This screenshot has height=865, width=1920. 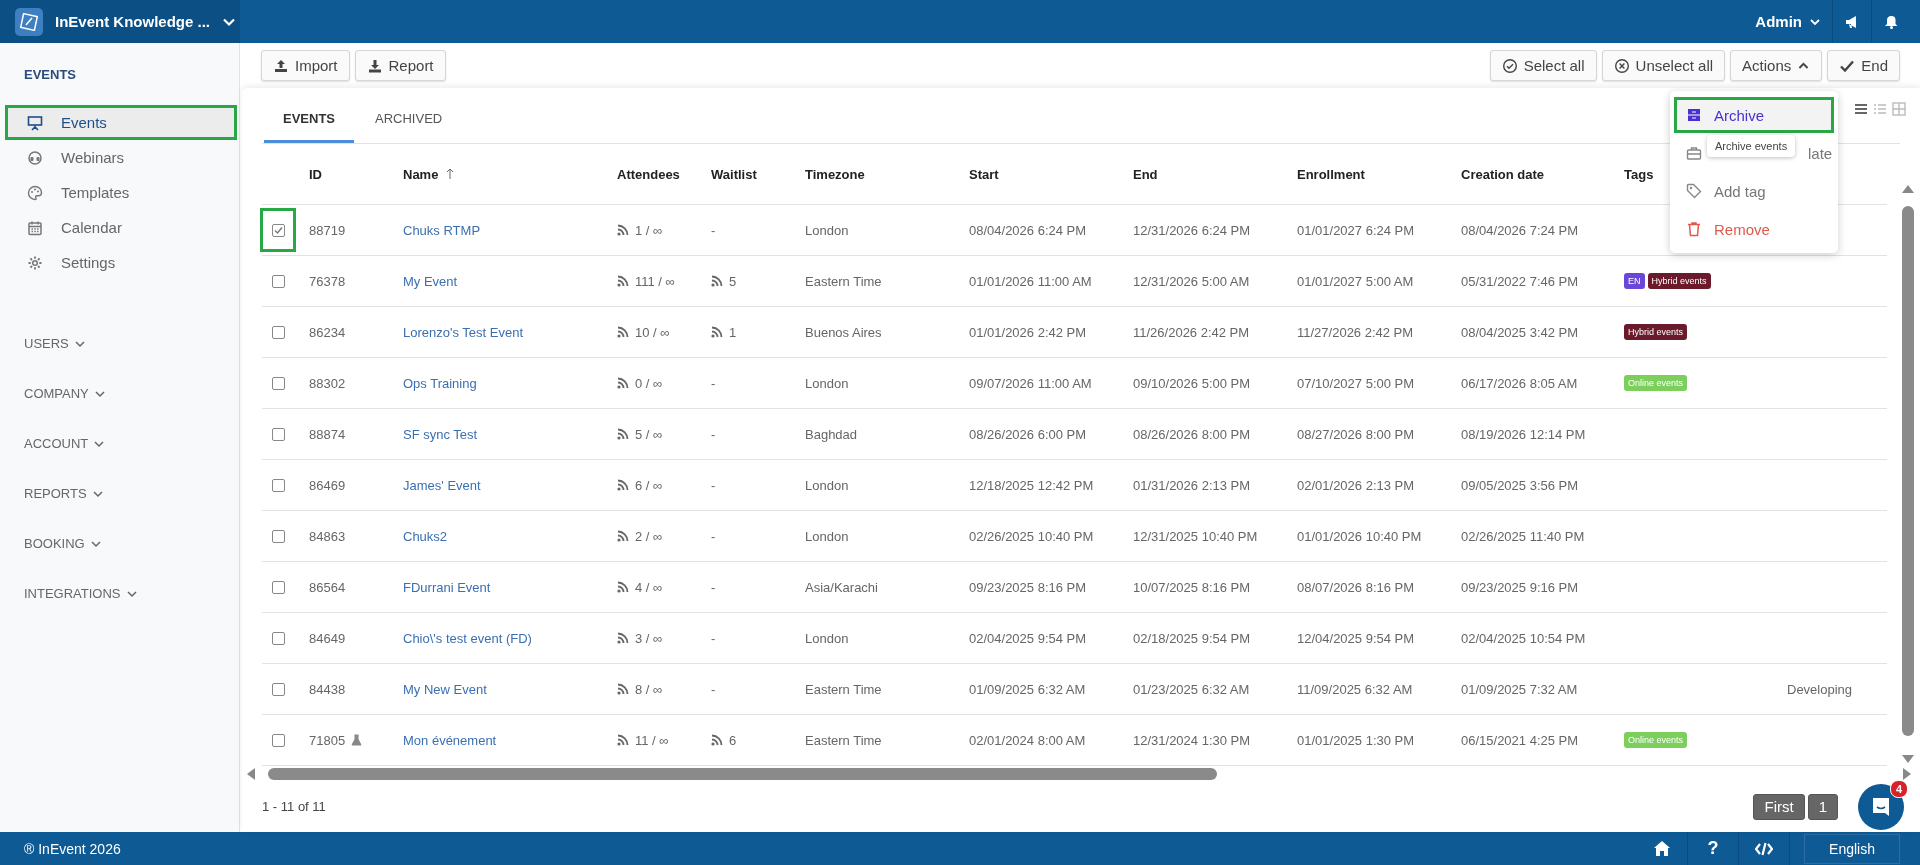 I want to click on menu-item: Add tag, so click(x=1754, y=191).